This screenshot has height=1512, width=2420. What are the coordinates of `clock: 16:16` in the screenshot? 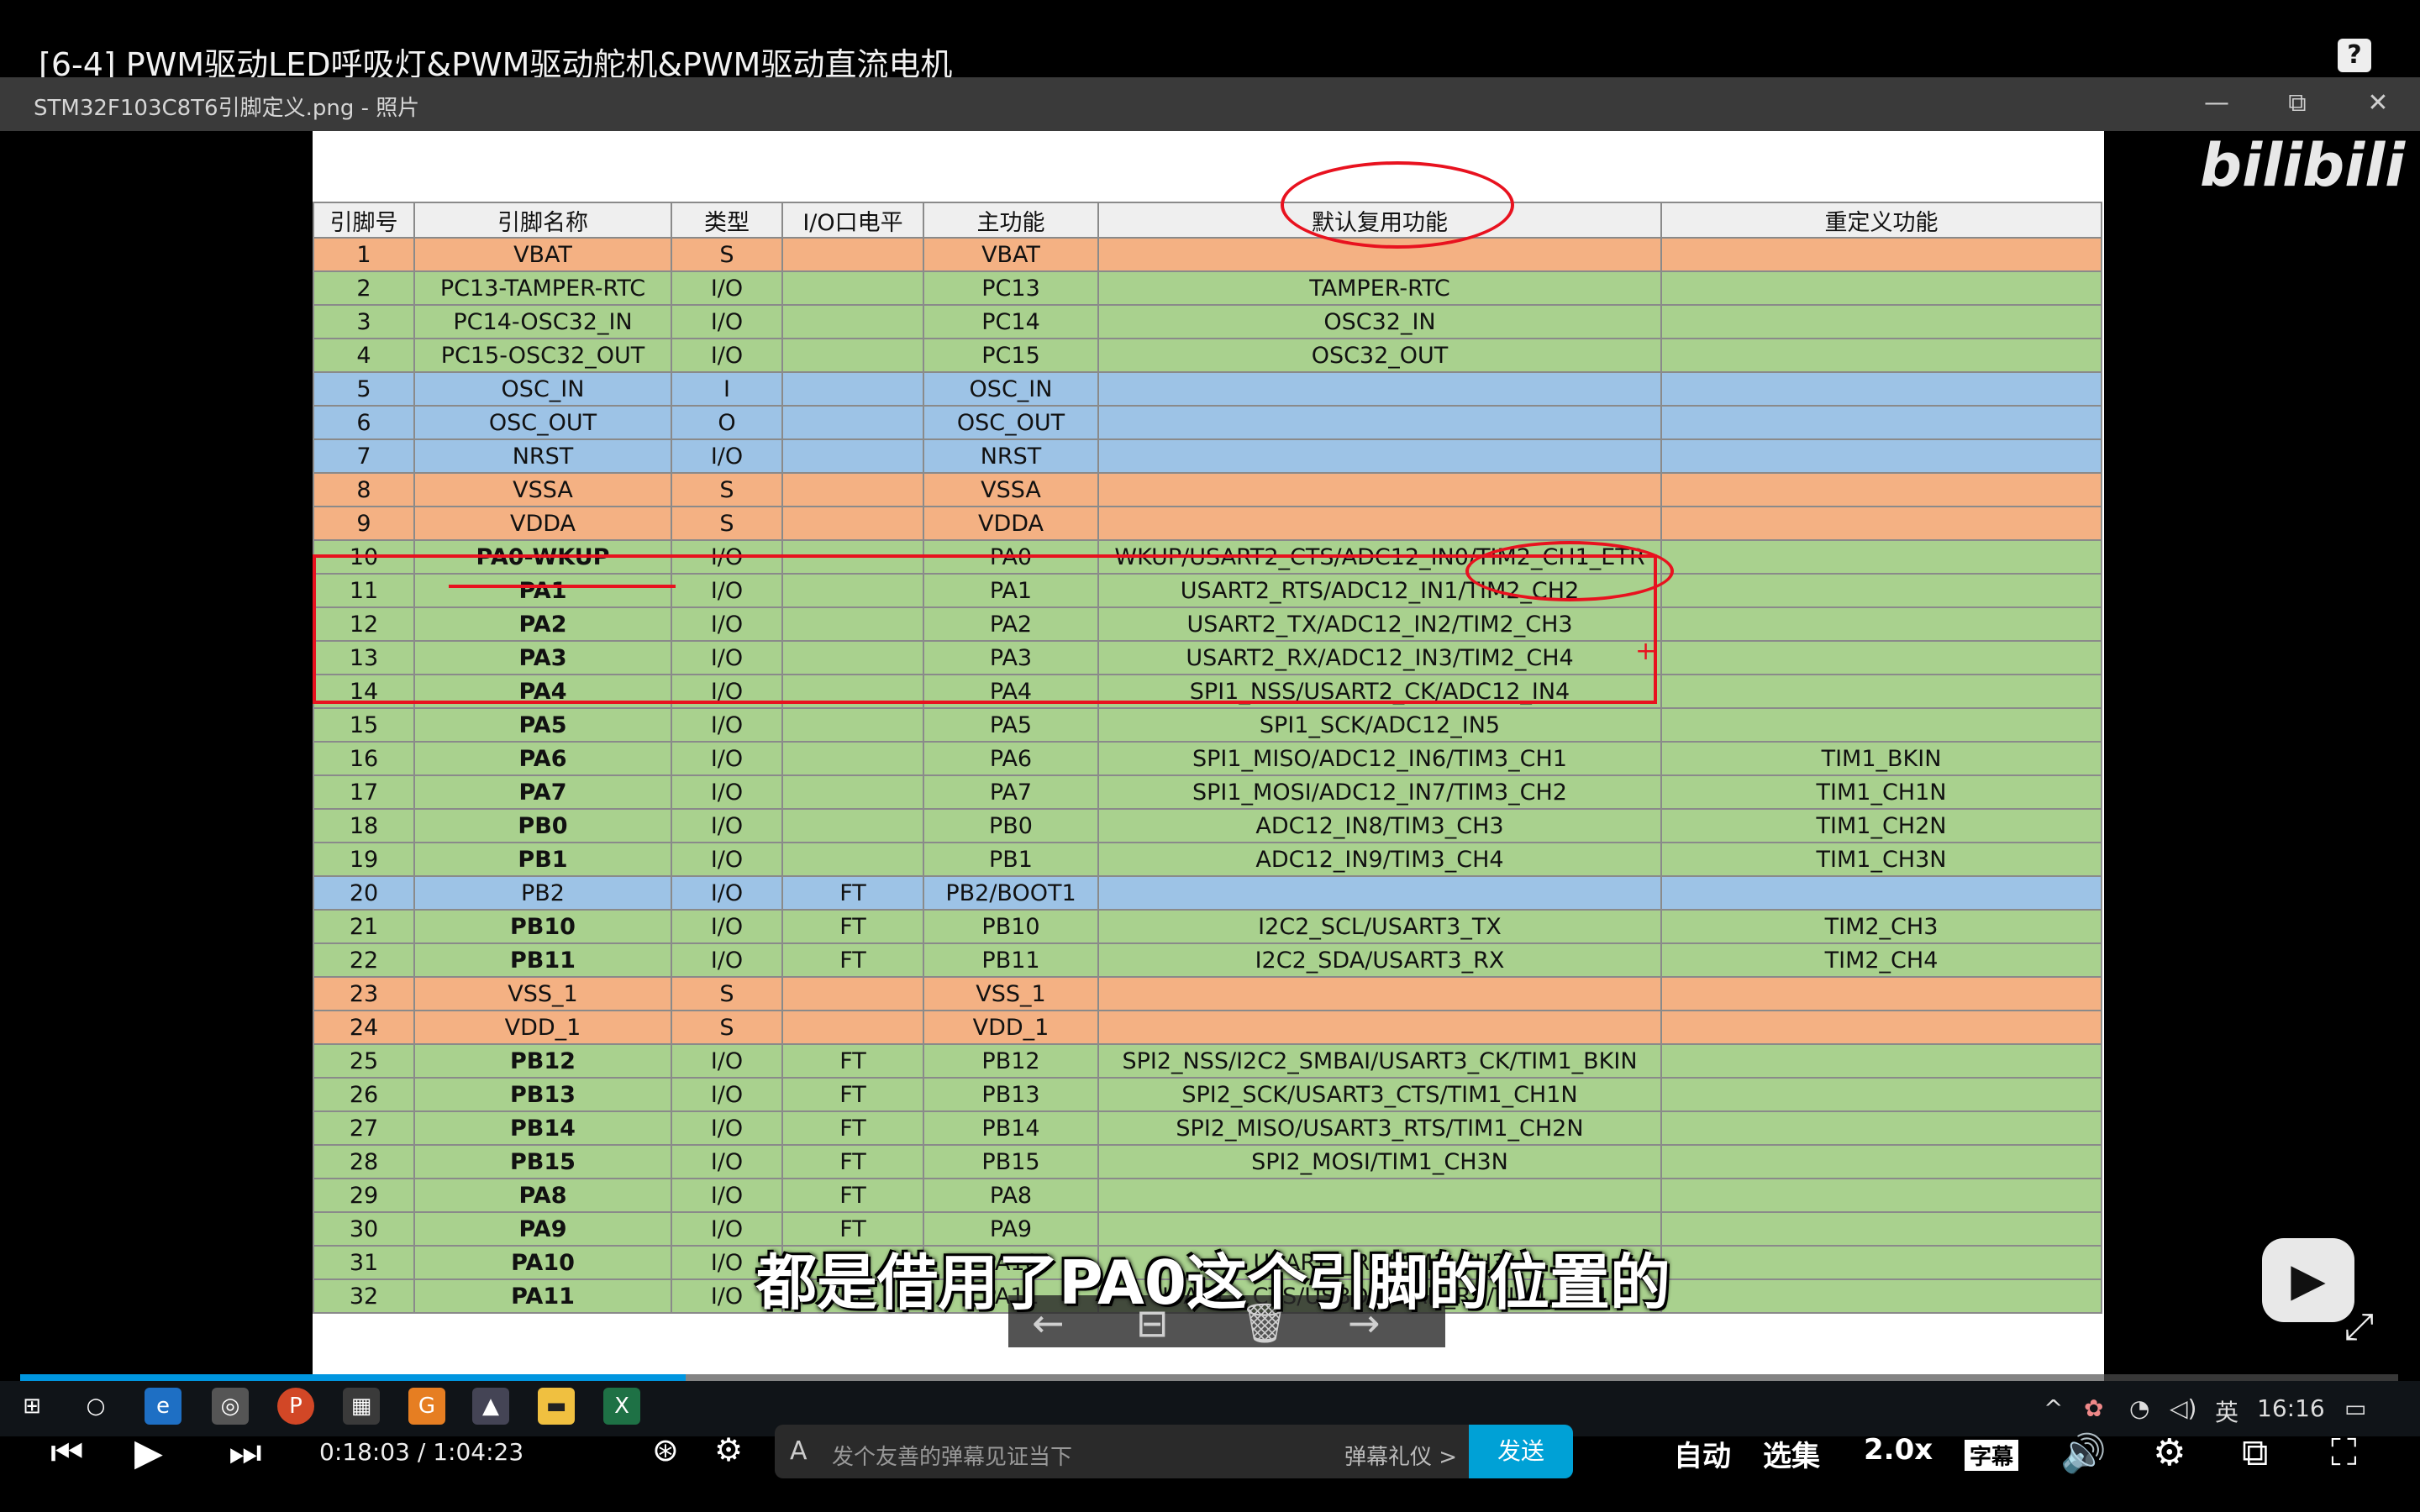 It's located at (2291, 1408).